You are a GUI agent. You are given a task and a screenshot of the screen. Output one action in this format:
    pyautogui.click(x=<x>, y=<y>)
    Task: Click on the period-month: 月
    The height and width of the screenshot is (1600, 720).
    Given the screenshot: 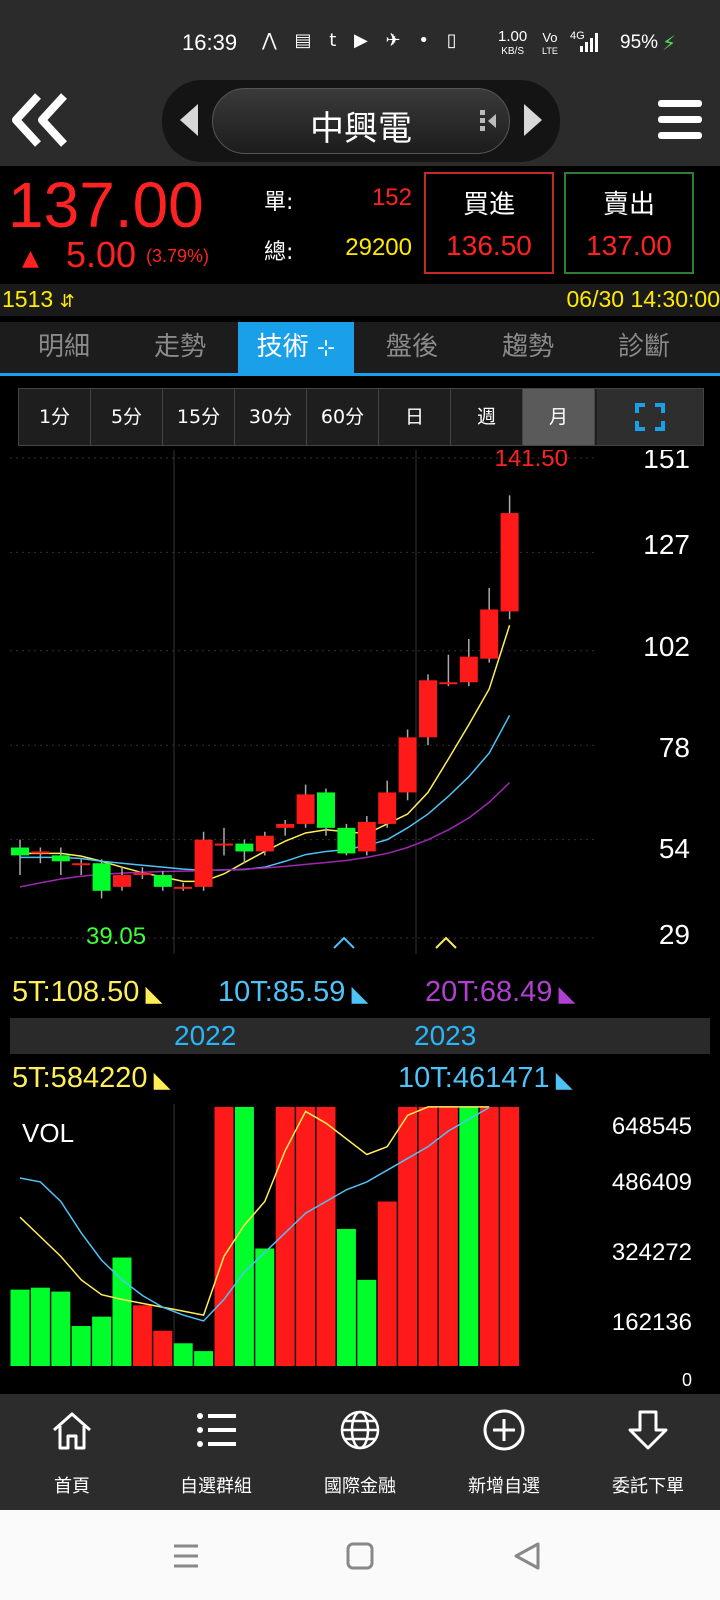 What is the action you would take?
    pyautogui.click(x=559, y=417)
    